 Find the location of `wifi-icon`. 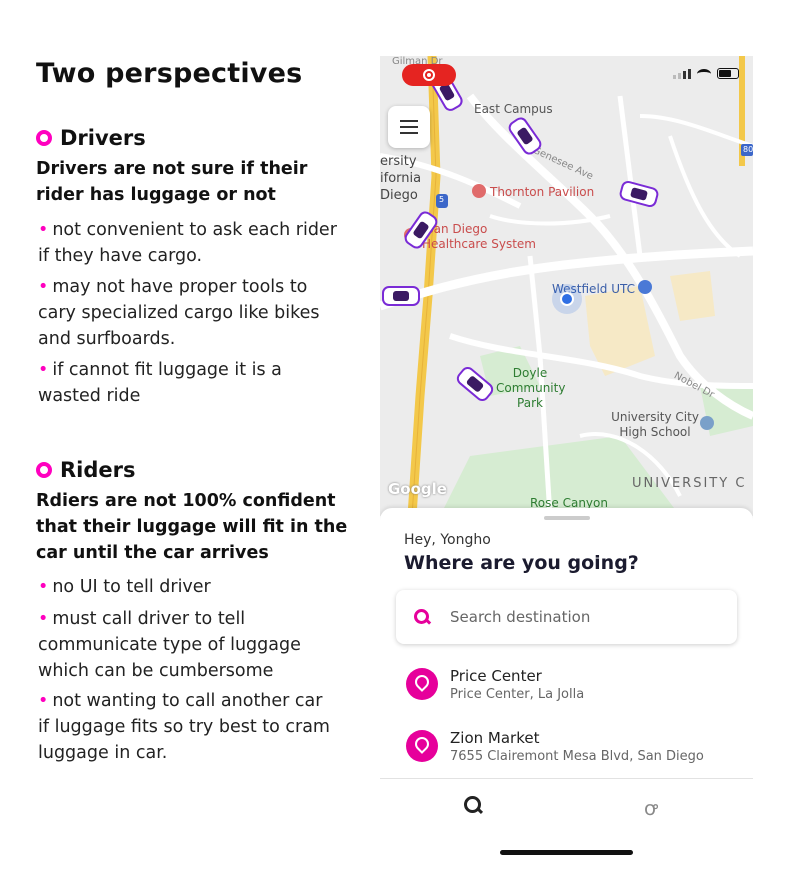

wifi-icon is located at coordinates (704, 73).